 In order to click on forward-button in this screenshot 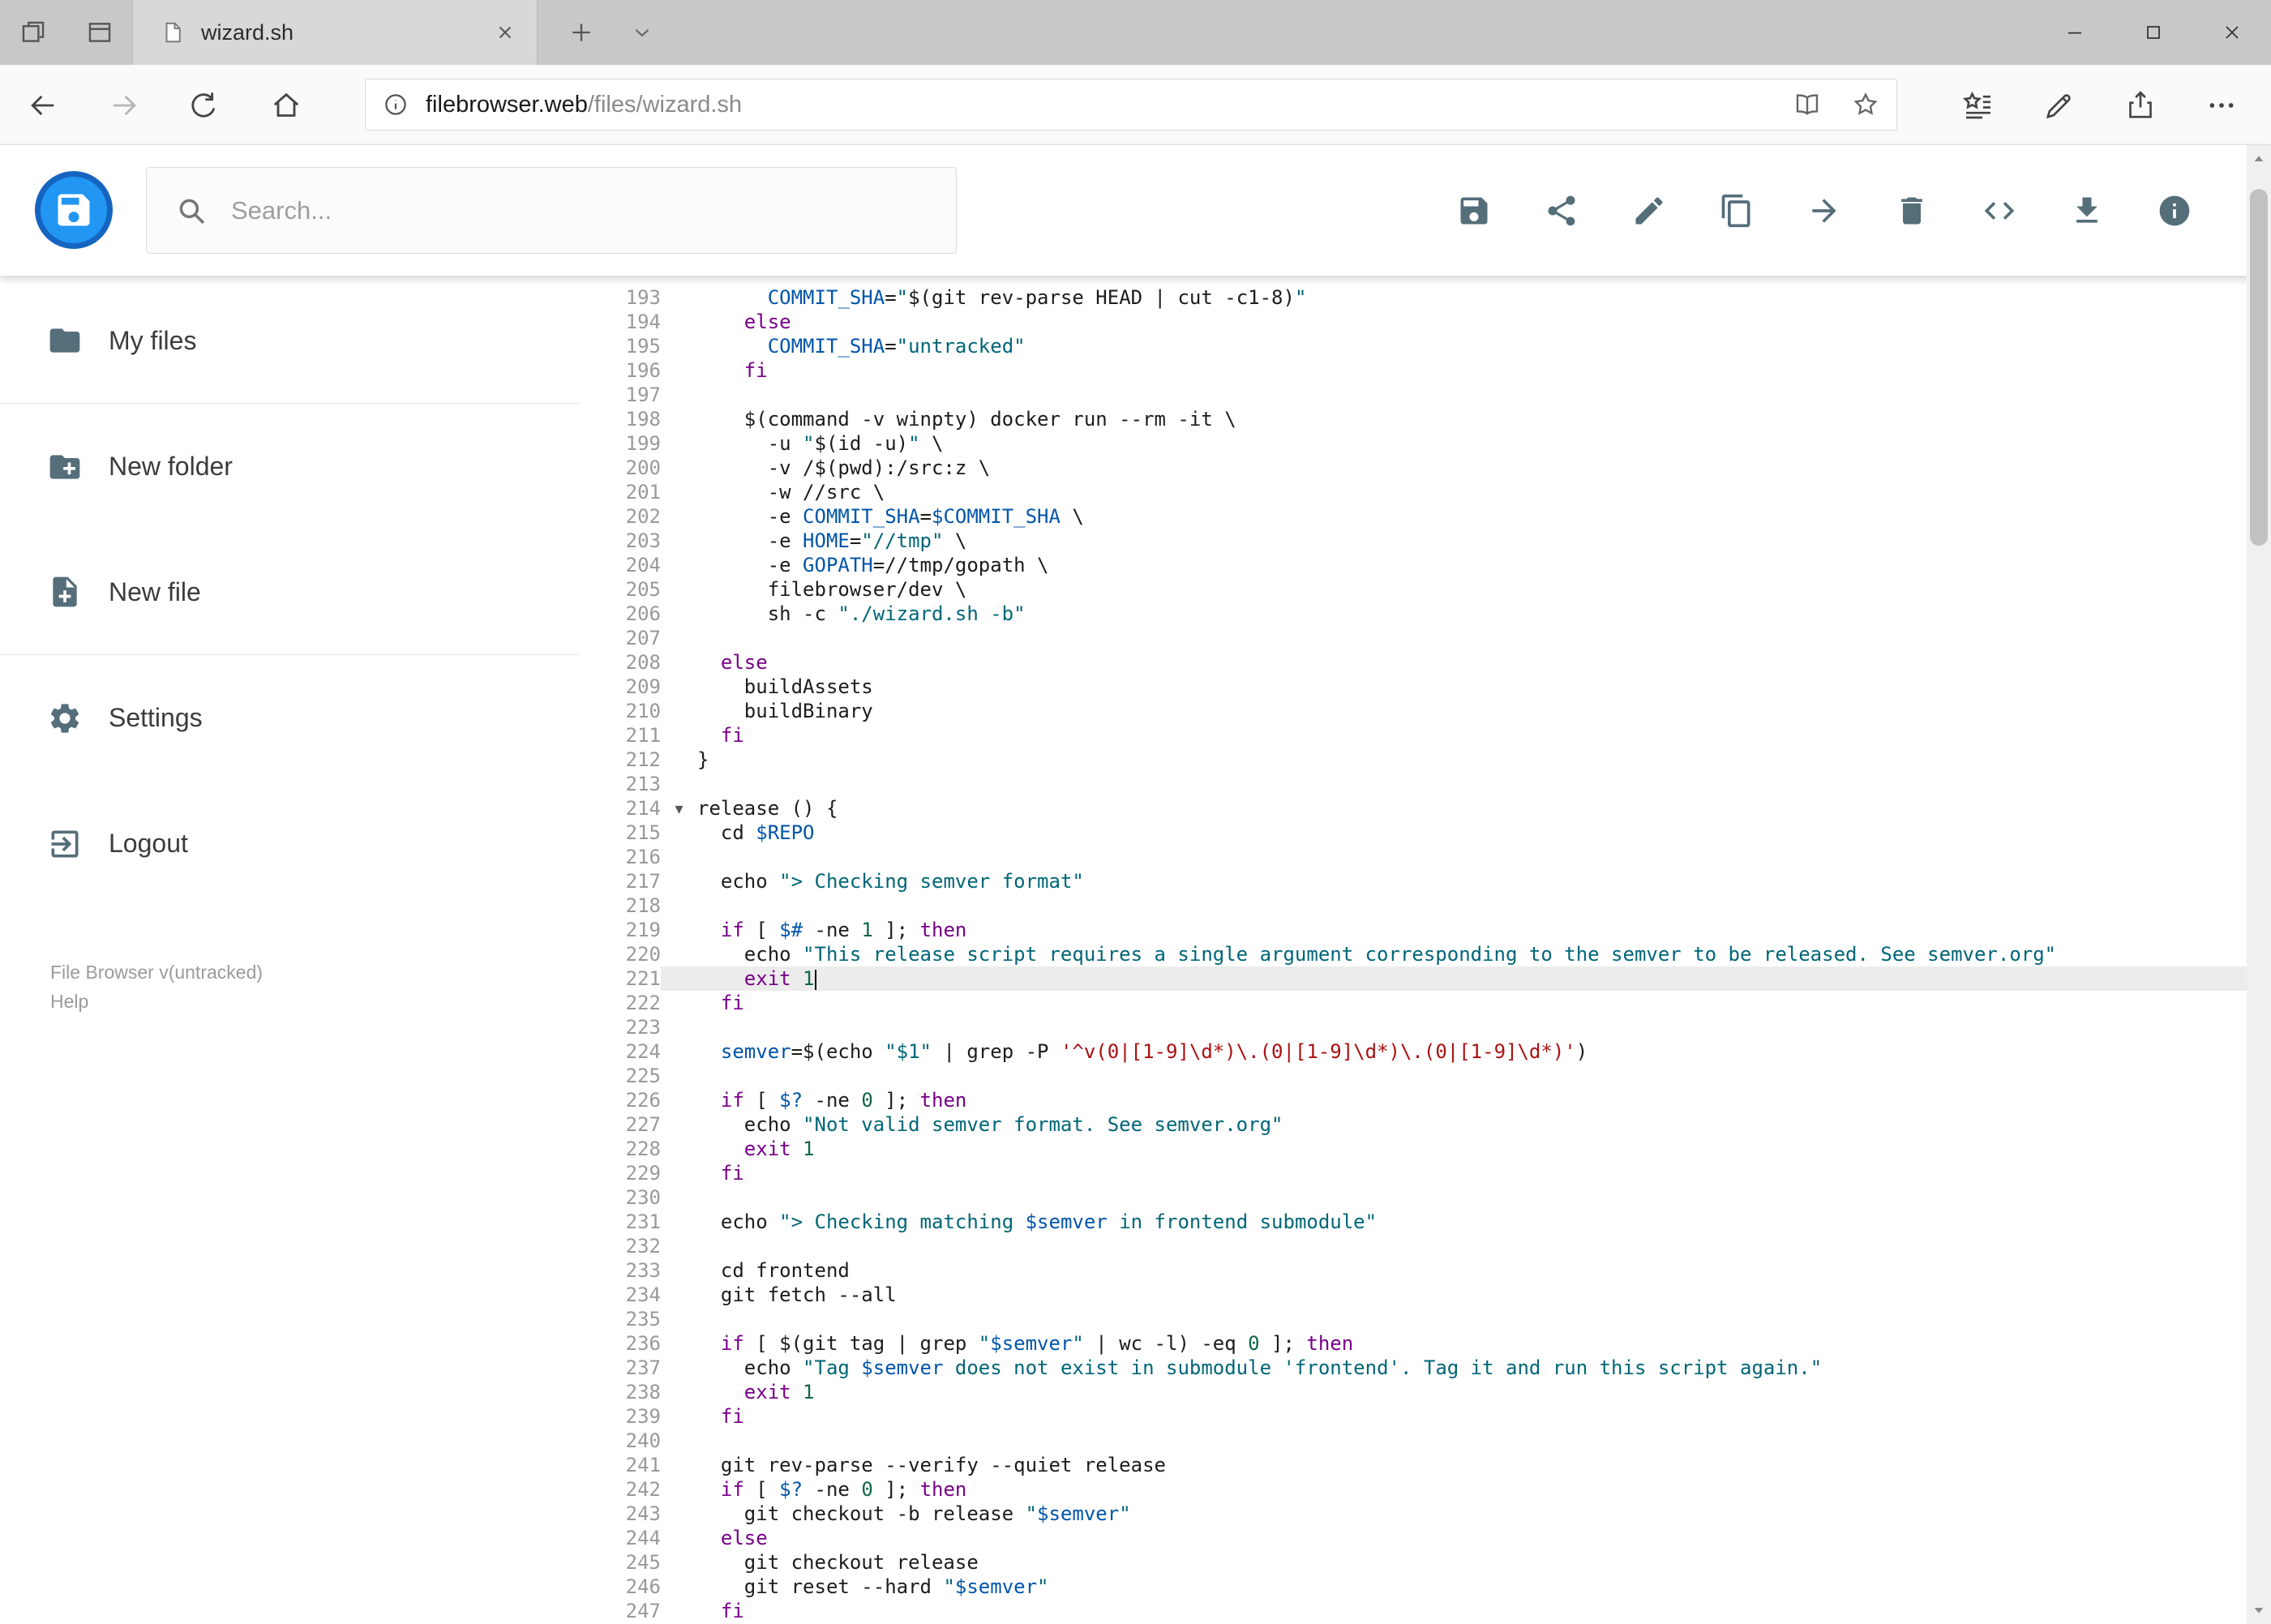, I will do `click(124, 106)`.